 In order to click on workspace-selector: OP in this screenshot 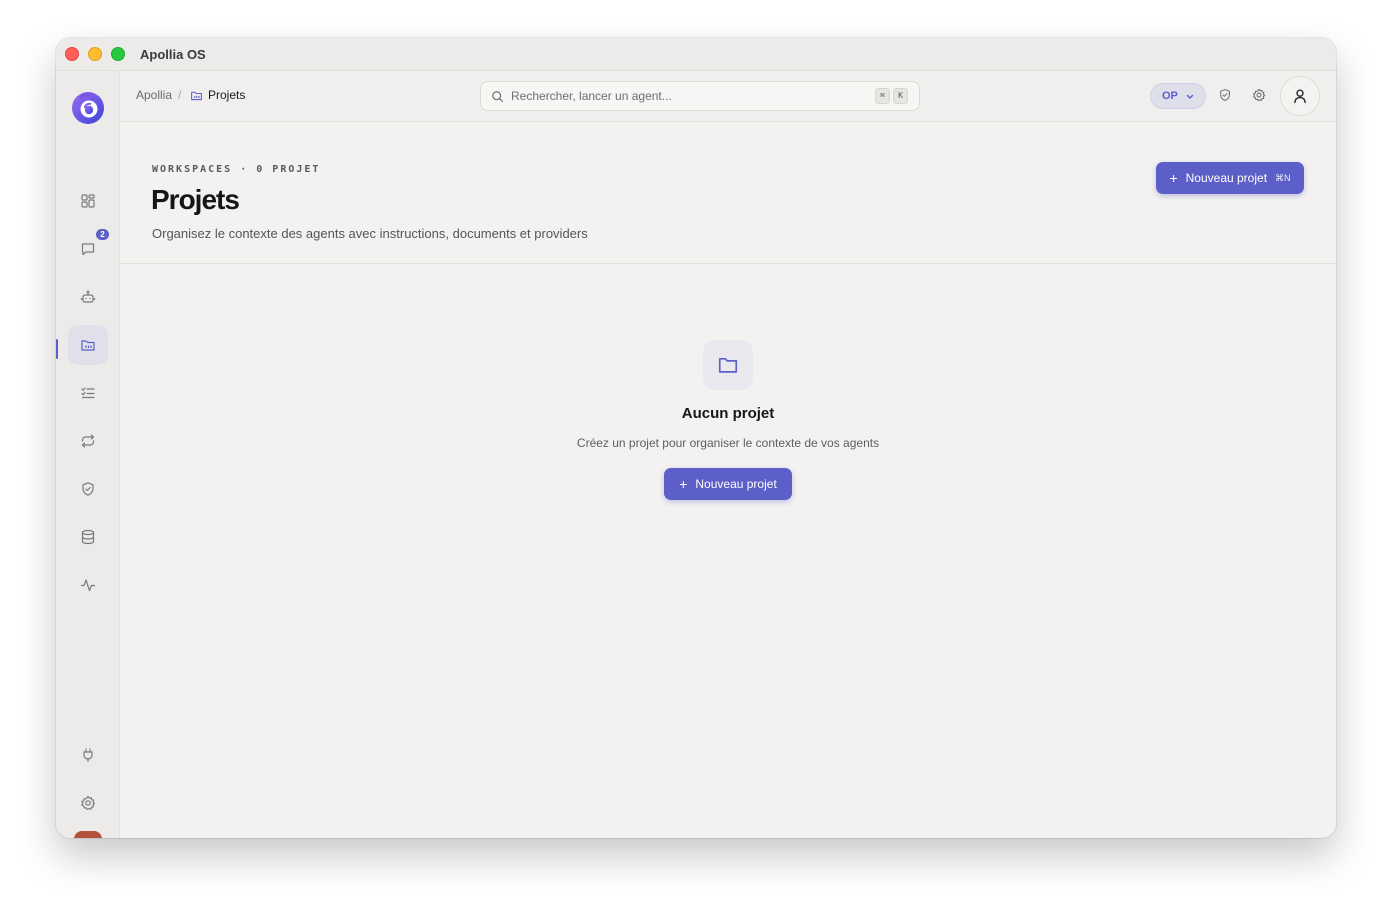, I will do `click(1178, 96)`.